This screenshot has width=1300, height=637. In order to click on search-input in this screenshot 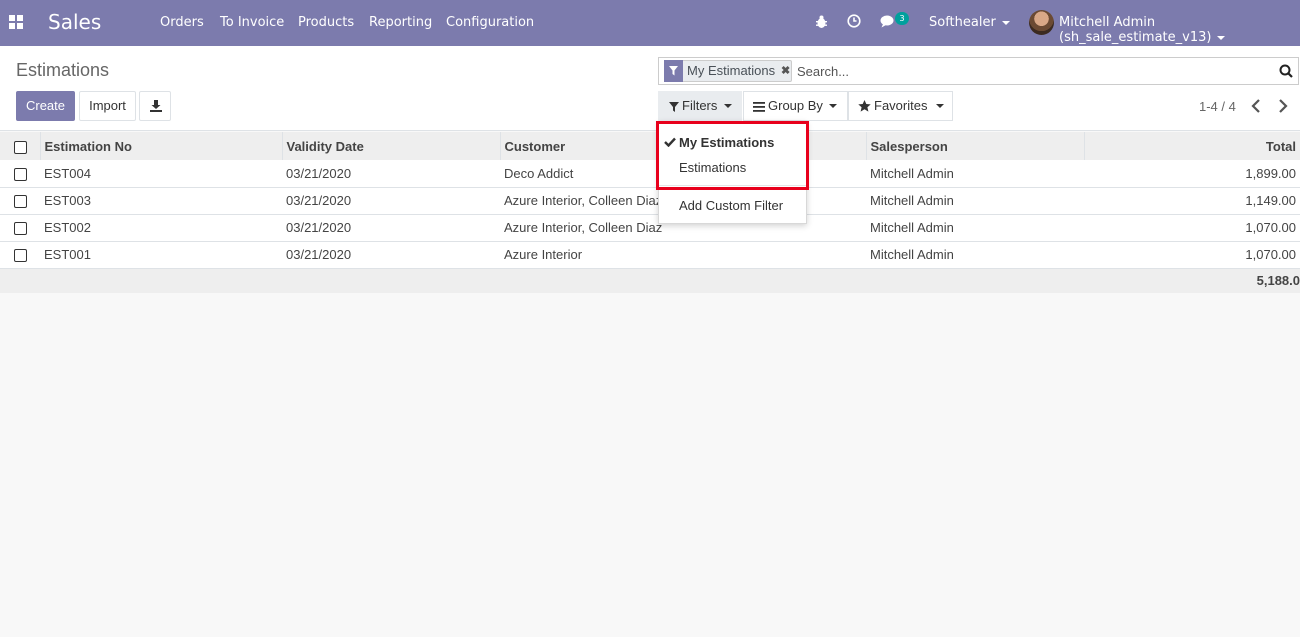, I will do `click(1032, 71)`.